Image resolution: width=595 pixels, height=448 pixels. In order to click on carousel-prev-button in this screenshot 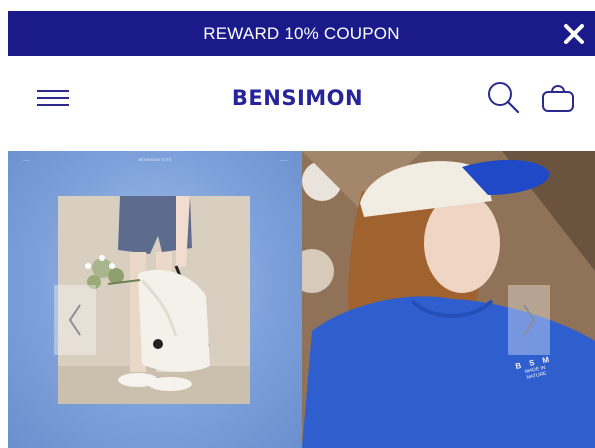, I will do `click(75, 320)`.